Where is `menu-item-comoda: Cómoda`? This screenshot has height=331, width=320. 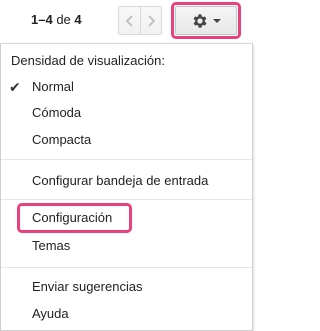 menu-item-comoda: Cómoda is located at coordinates (126, 113).